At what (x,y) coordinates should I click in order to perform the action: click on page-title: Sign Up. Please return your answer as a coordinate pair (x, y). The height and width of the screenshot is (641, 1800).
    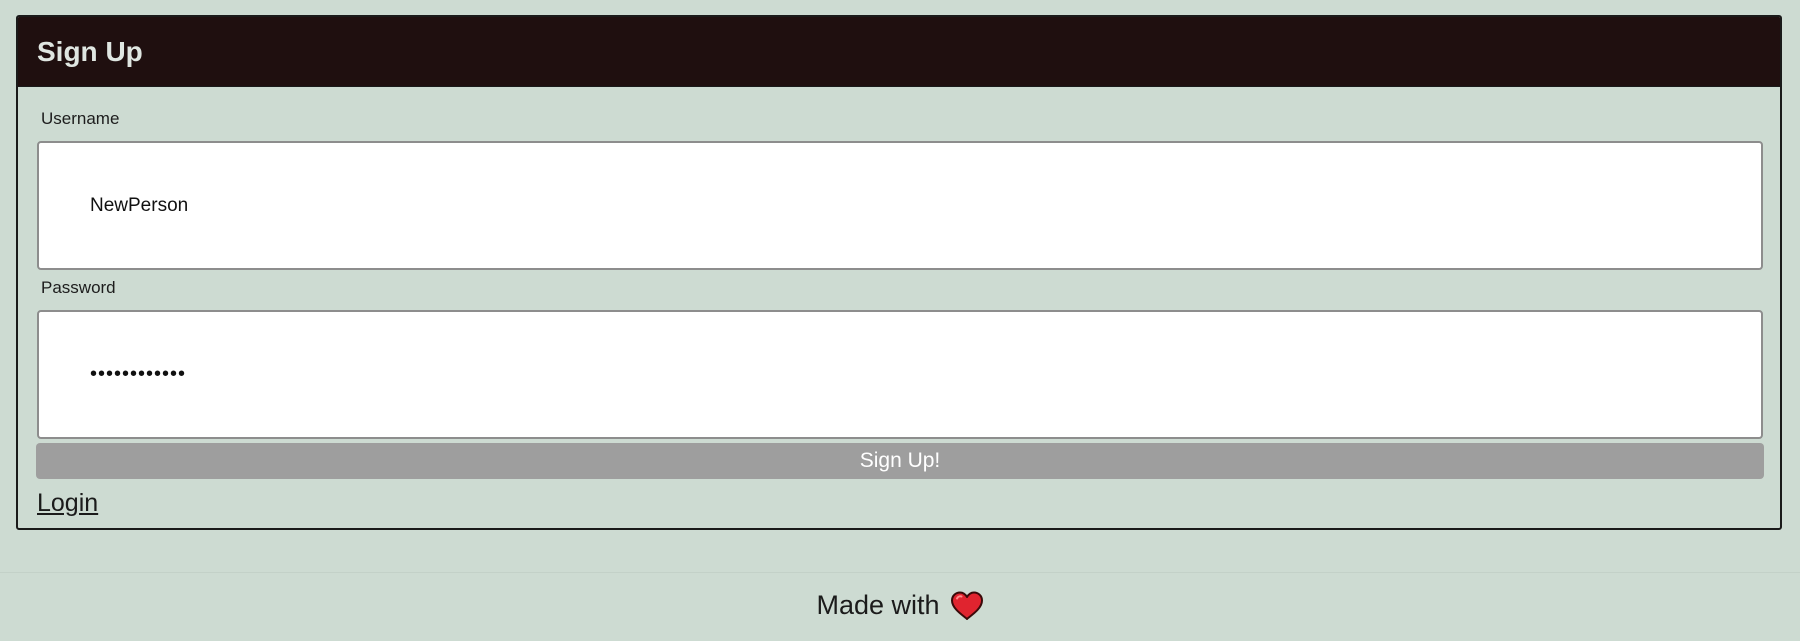
    Looking at the image, I should click on (90, 51).